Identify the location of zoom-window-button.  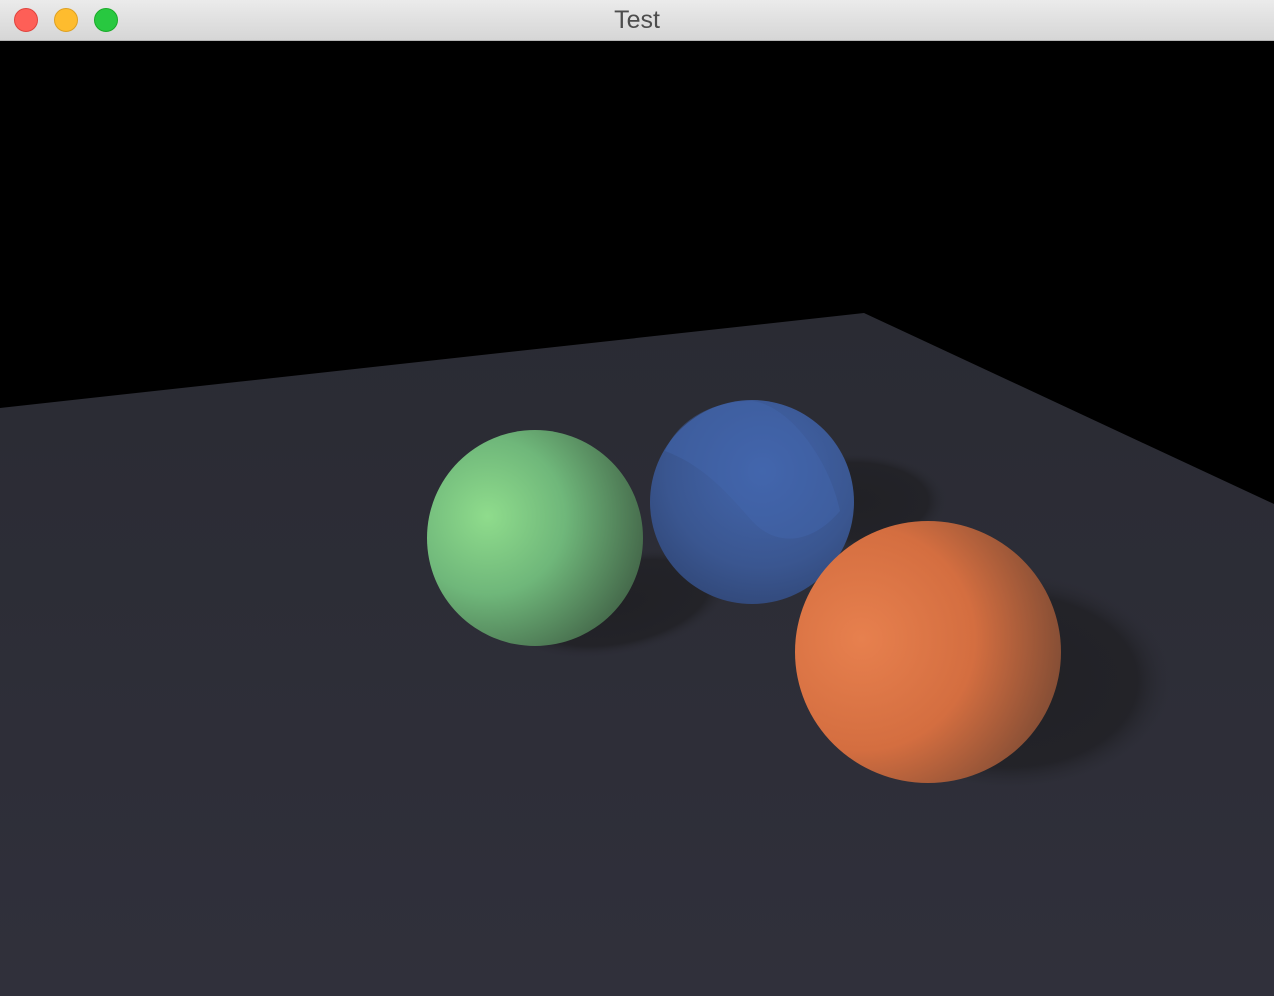
(106, 20).